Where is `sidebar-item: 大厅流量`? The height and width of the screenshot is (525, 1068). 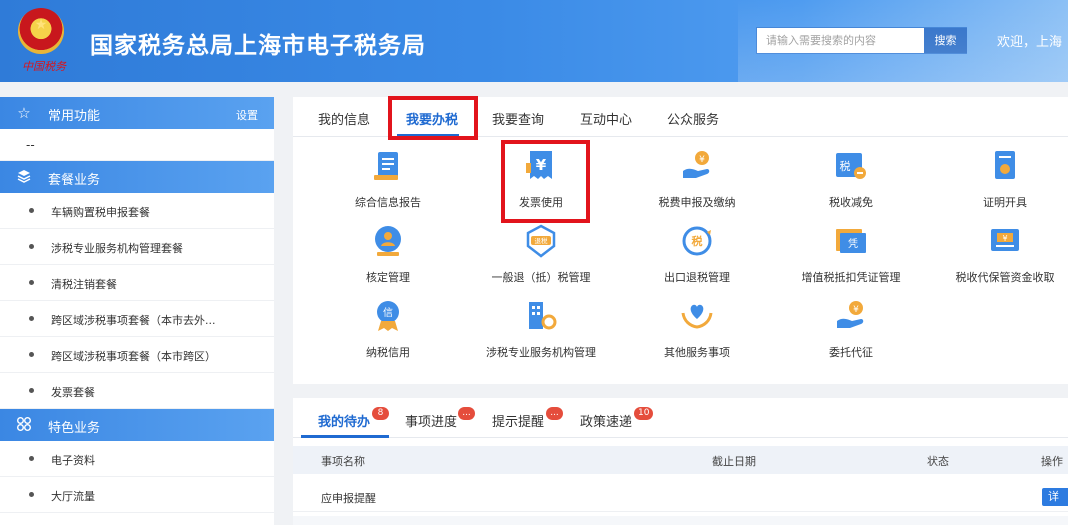 sidebar-item: 大厅流量 is located at coordinates (137, 495).